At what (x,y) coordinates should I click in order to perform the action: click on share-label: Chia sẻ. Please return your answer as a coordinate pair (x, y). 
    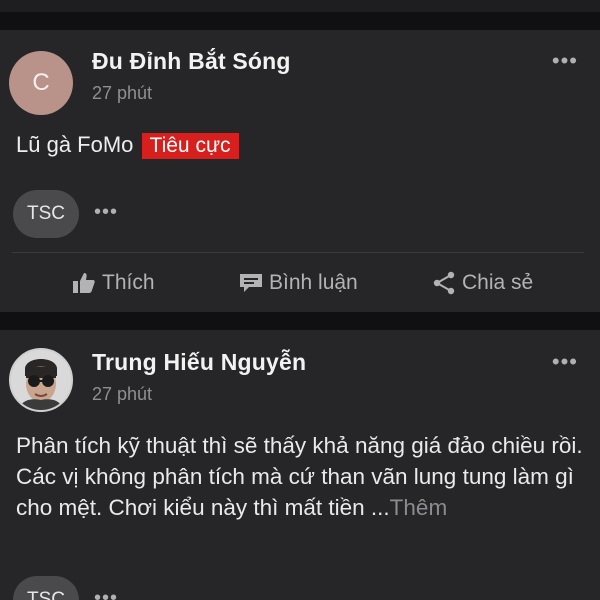
    Looking at the image, I should click on (498, 282).